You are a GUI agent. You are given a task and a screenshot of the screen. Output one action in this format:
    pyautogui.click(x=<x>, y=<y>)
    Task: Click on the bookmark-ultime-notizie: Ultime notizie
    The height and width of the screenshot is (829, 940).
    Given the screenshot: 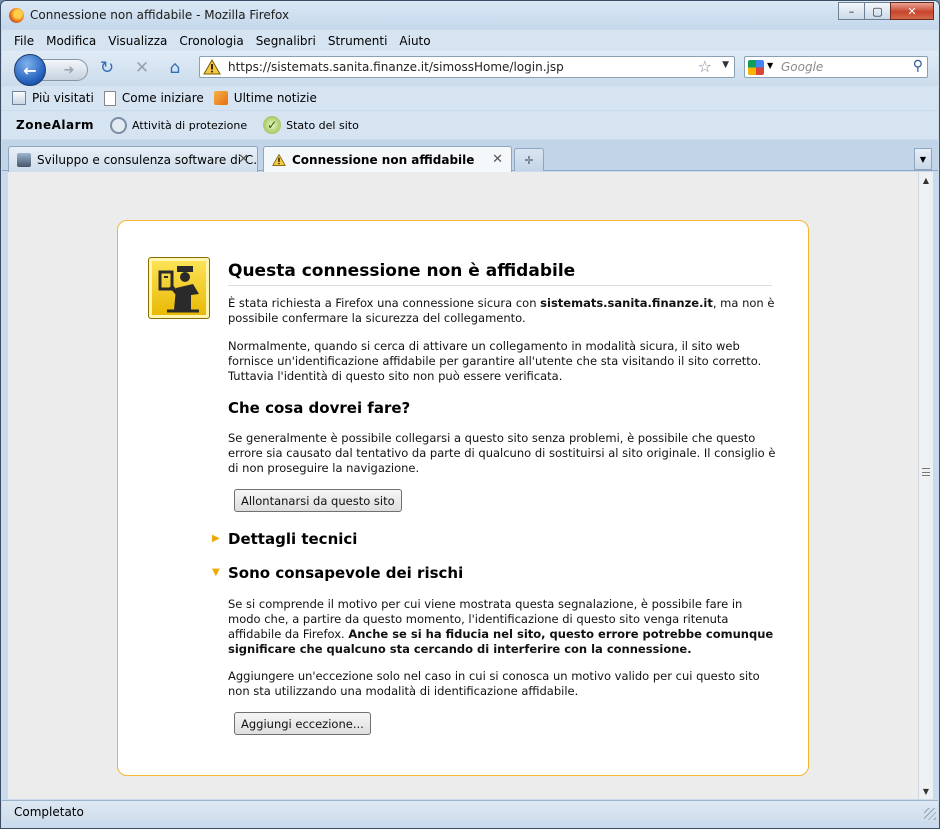 What is the action you would take?
    pyautogui.click(x=265, y=98)
    